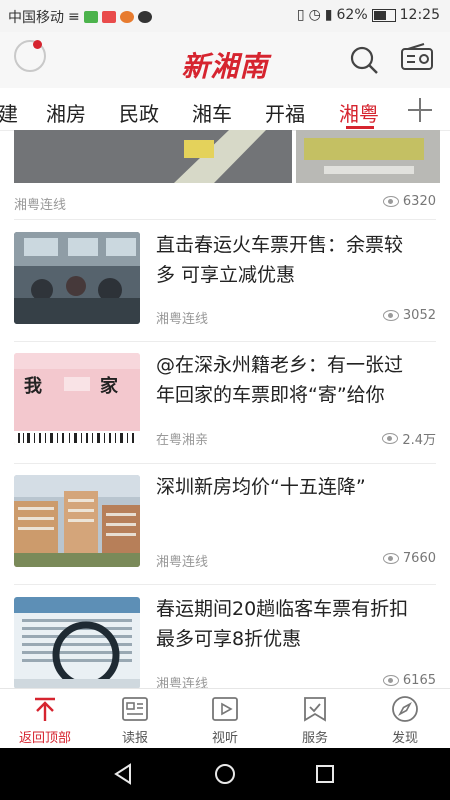  What do you see at coordinates (300, 15) in the screenshot?
I see `vibrate-icon: ▯` at bounding box center [300, 15].